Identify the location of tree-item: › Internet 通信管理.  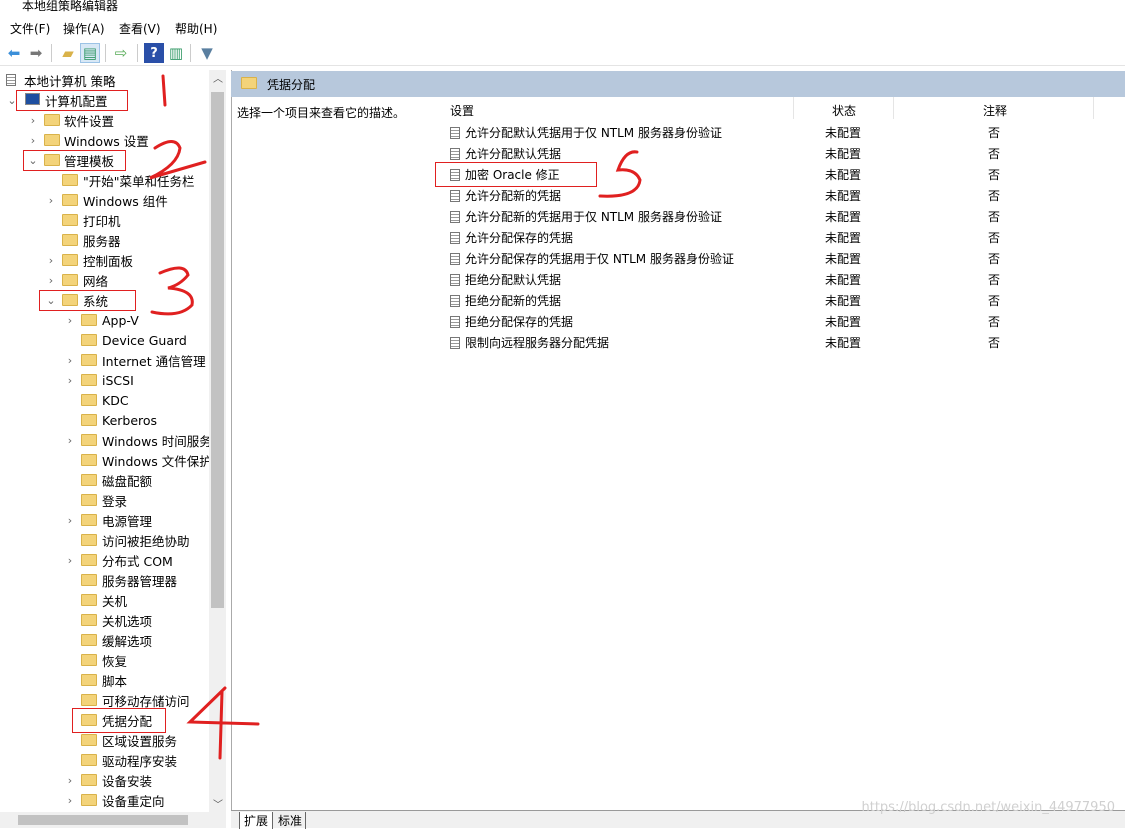
(104, 360).